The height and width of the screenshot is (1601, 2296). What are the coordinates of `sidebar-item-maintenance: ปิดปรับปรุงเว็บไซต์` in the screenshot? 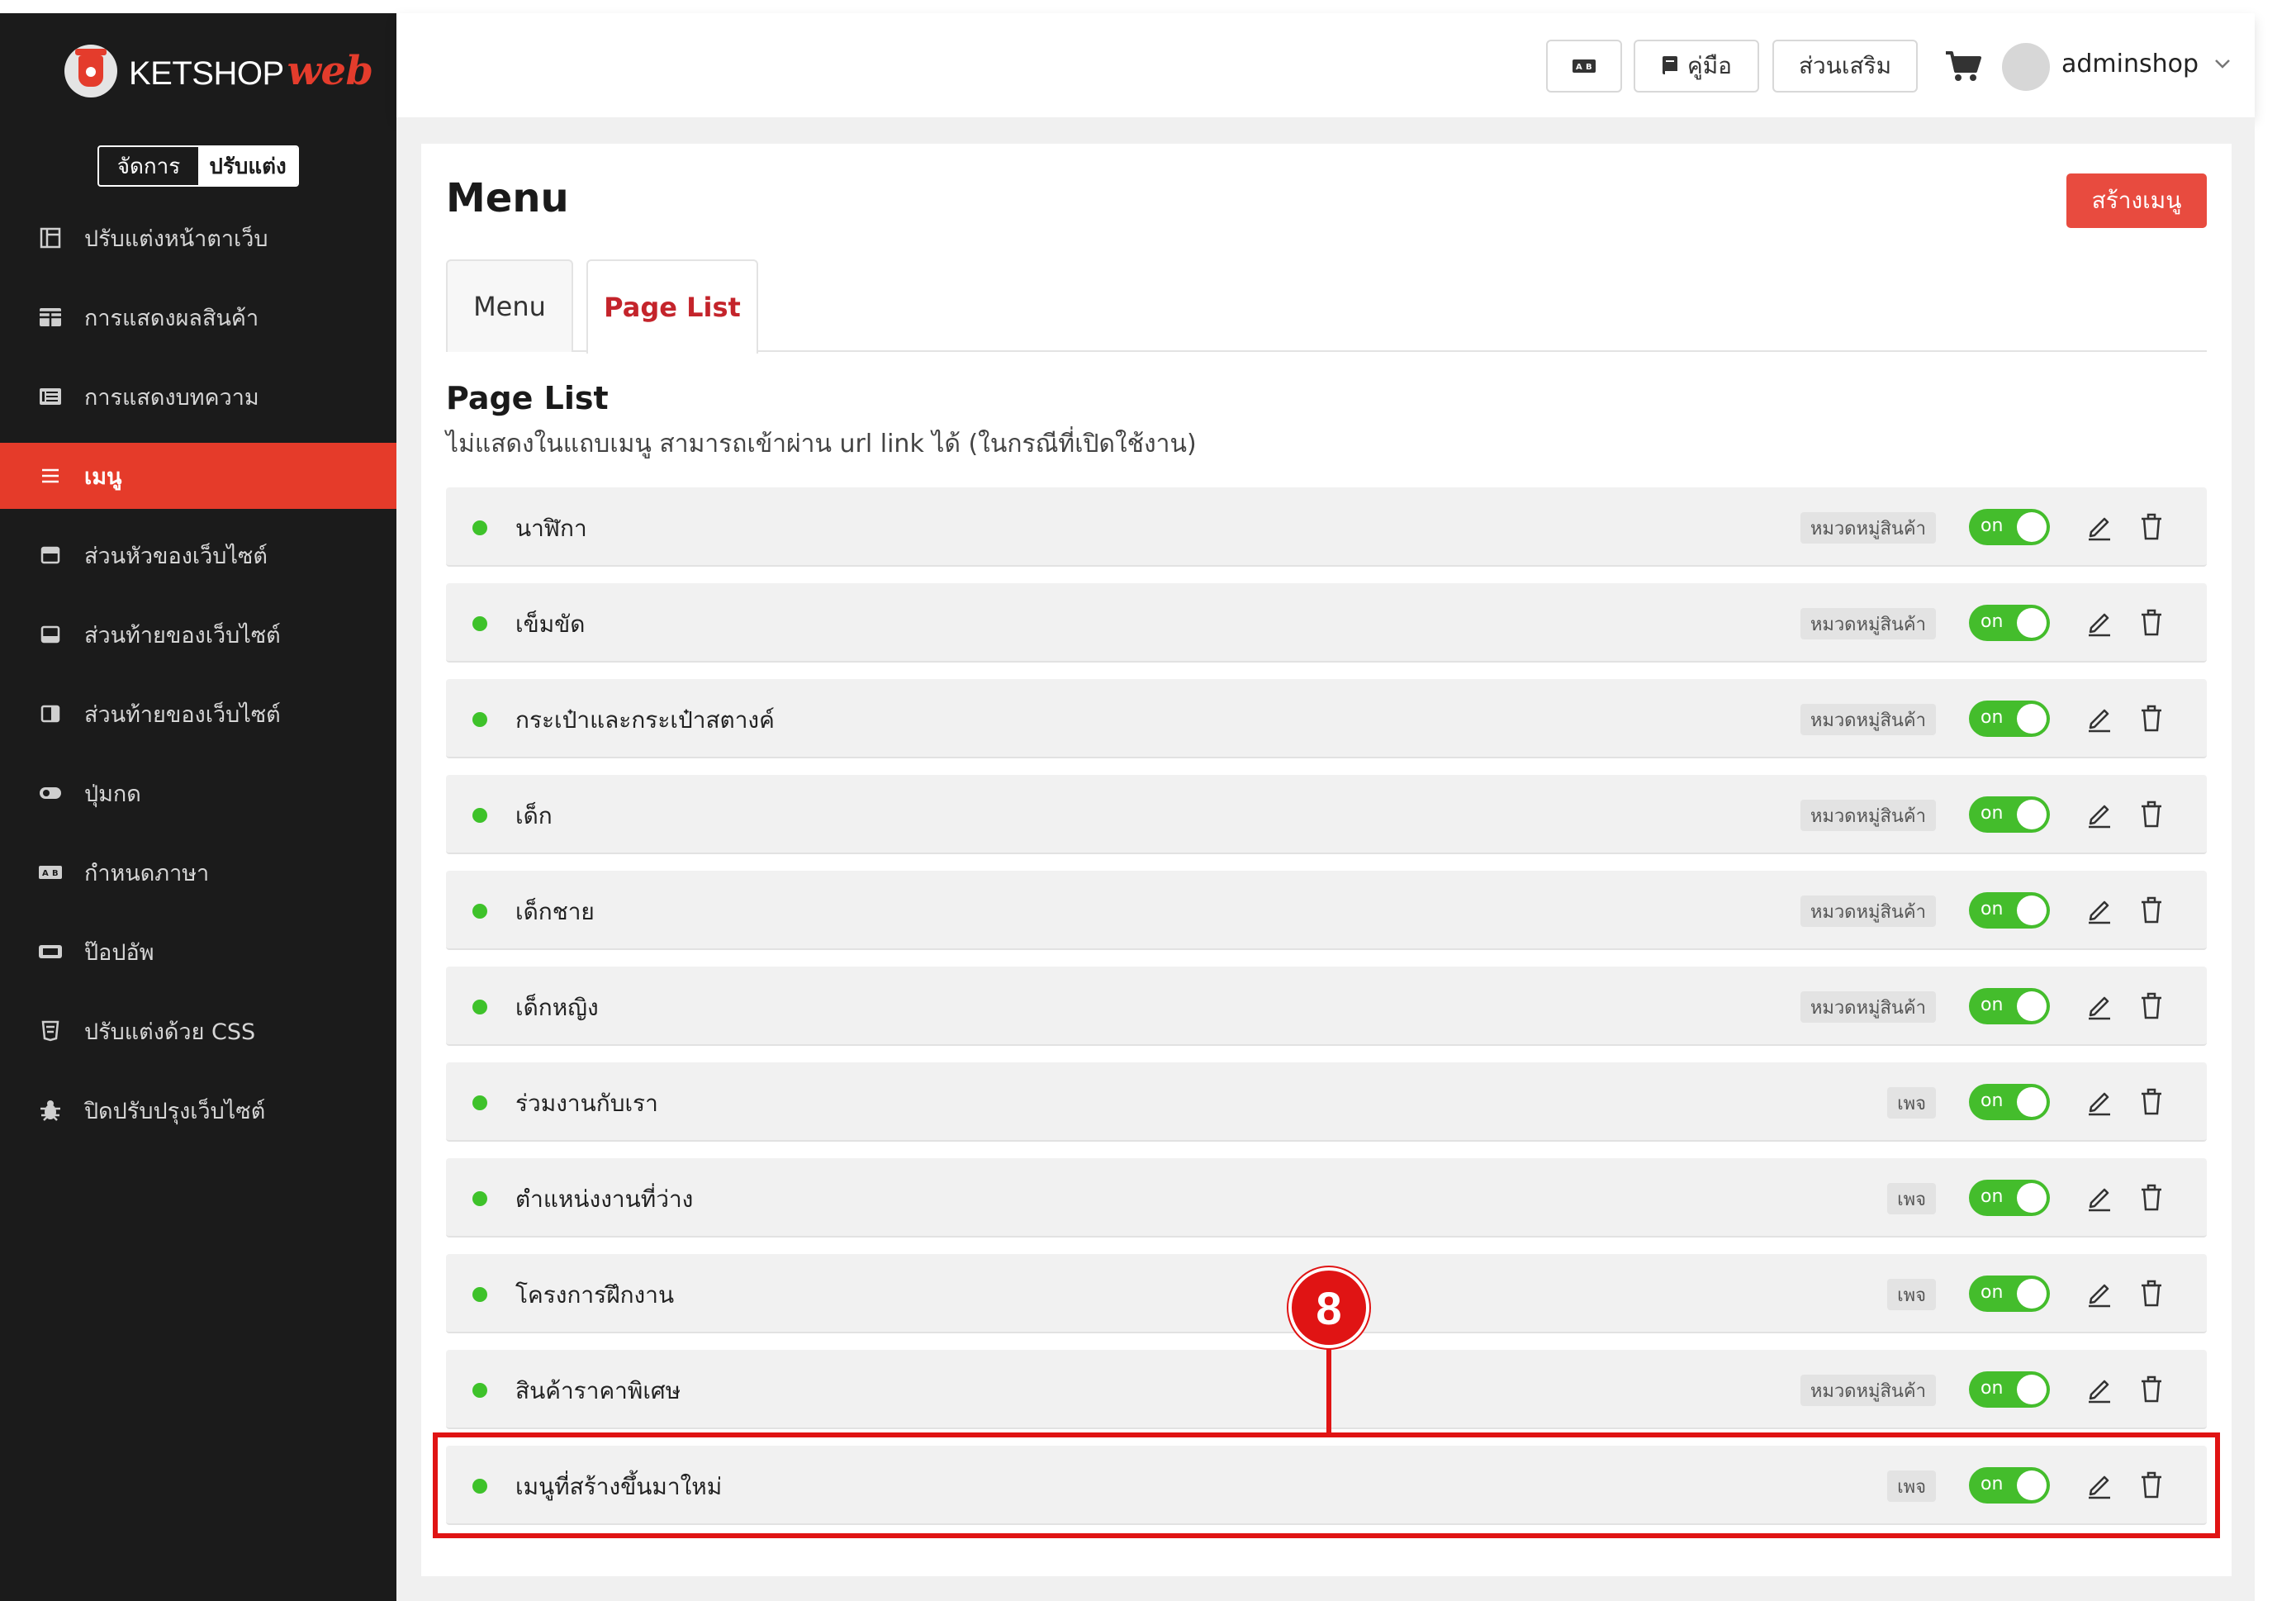 It's located at (198, 1110).